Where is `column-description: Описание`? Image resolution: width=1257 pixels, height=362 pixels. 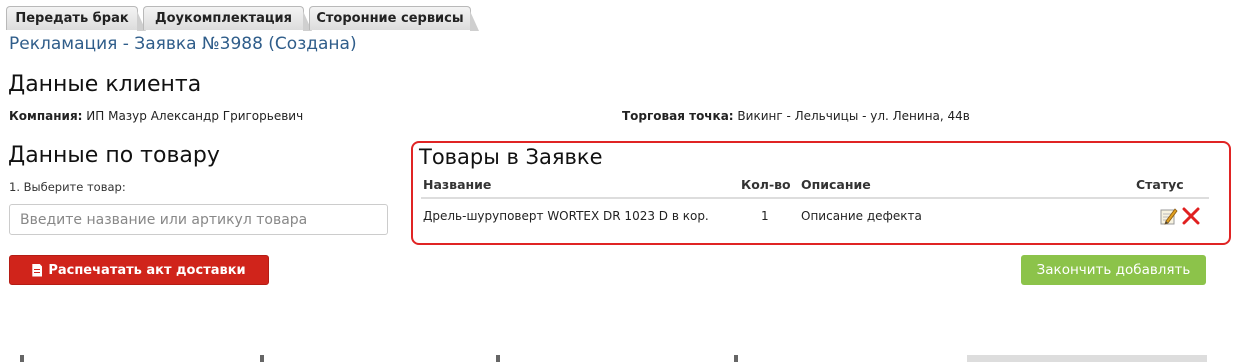 column-description: Описание is located at coordinates (836, 184).